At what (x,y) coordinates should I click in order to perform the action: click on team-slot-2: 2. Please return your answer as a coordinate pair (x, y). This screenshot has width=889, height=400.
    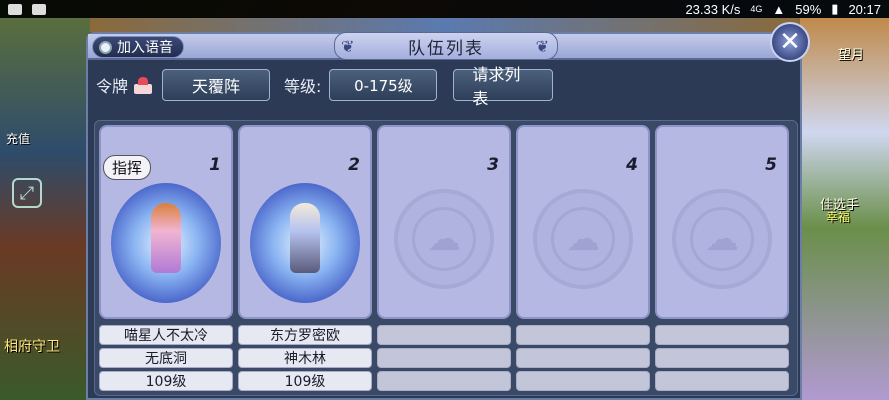
    Looking at the image, I should click on (305, 222).